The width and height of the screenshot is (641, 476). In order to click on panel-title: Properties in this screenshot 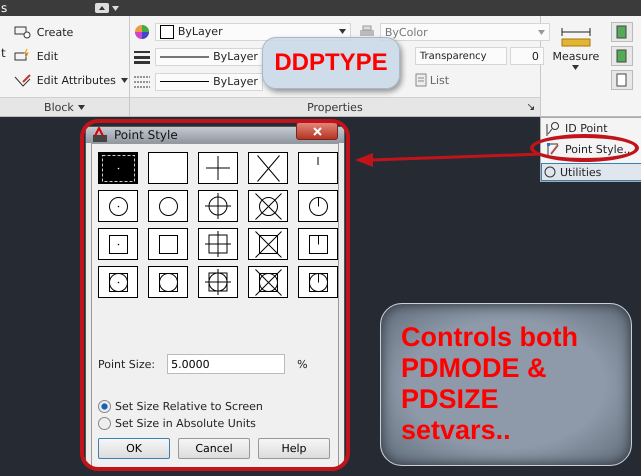, I will do `click(335, 107)`.